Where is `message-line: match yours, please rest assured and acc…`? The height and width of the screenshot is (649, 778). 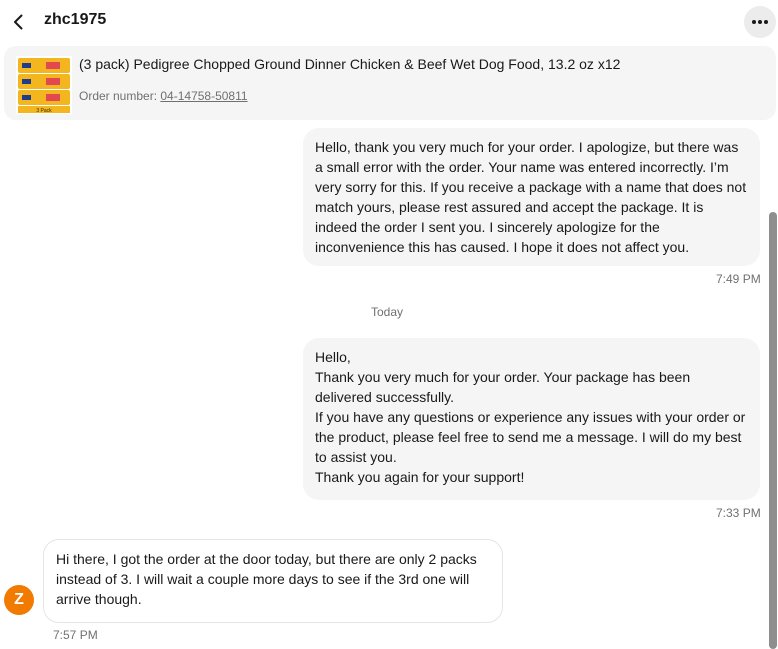
message-line: match yours, please rest assured and acc… is located at coordinates (509, 207).